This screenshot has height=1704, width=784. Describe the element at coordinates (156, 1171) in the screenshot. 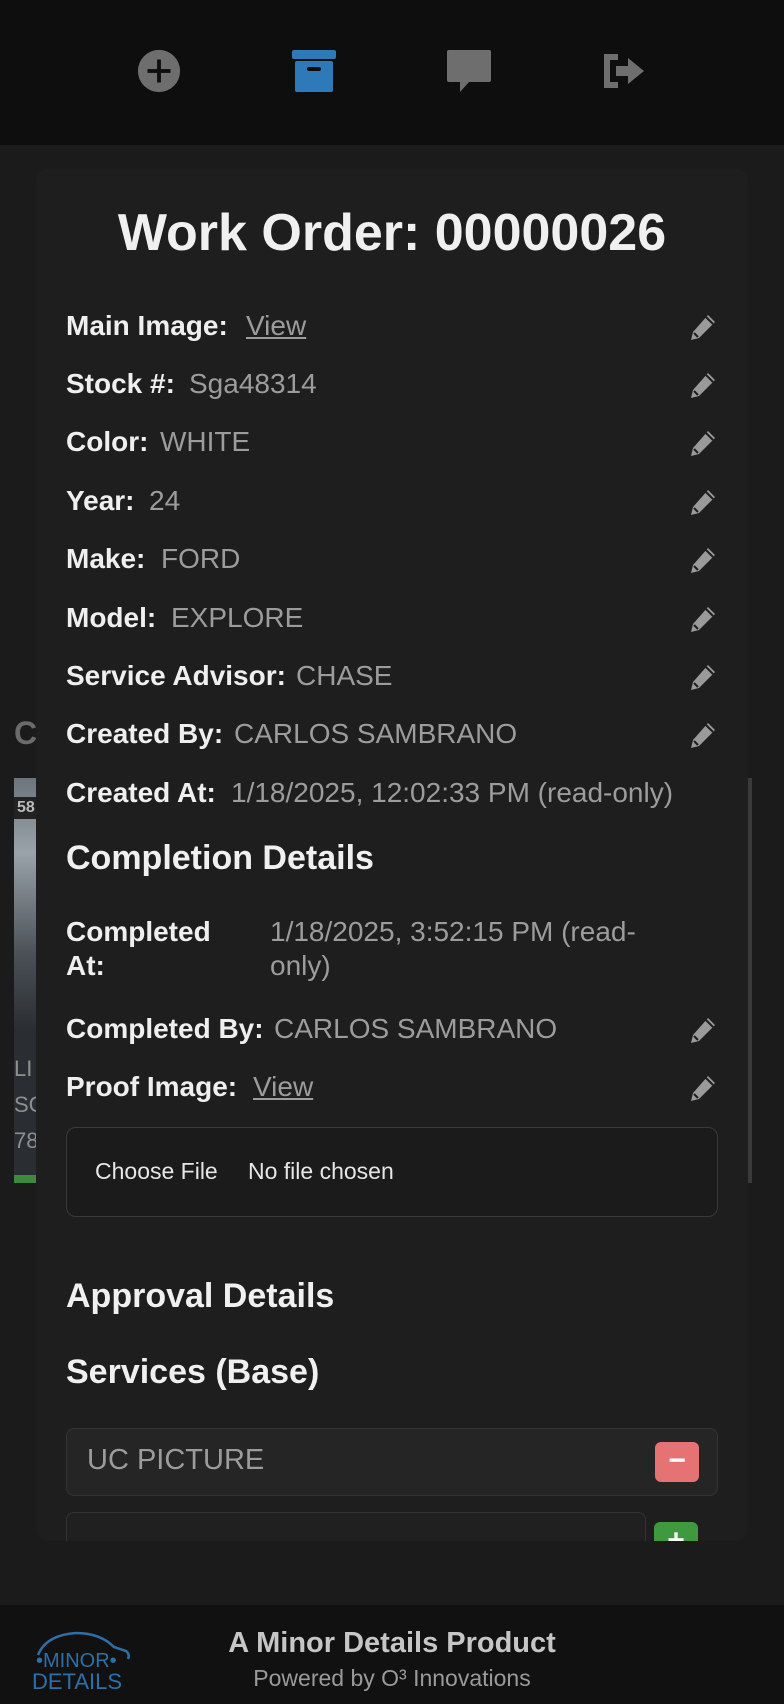

I see `choose-file-button: Choose File` at that location.